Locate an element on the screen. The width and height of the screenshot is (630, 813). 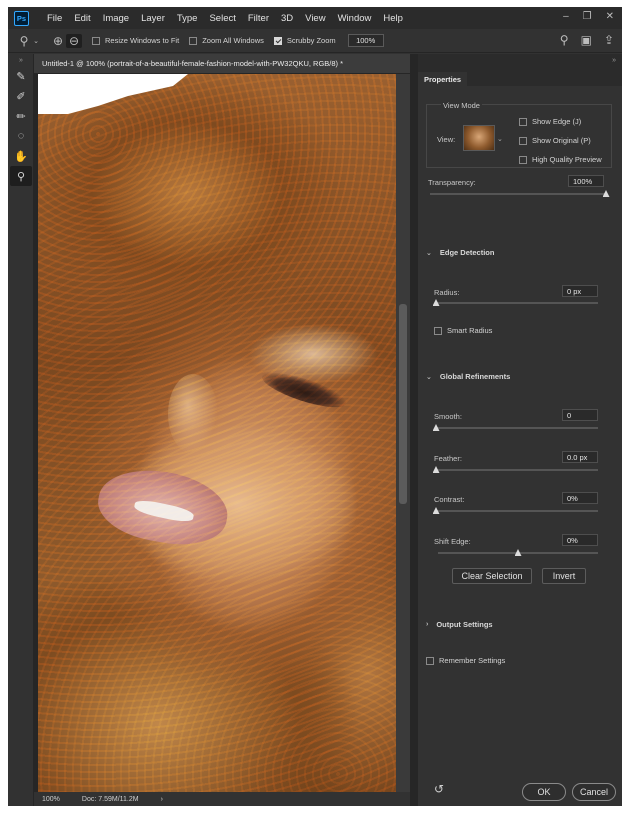
shift-edge-field: 0% is located at coordinates (580, 540).